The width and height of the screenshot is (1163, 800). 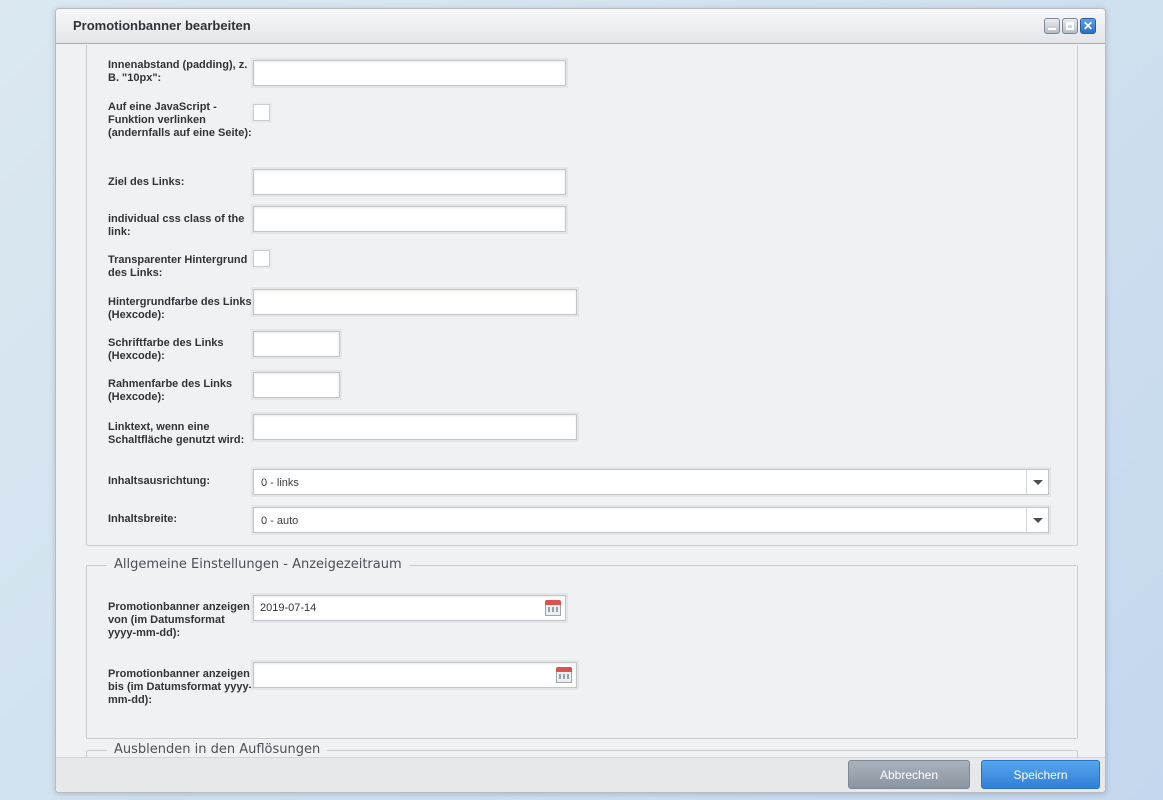 What do you see at coordinates (178, 71) in the screenshot?
I see `padding-label: Innenabstand (padding), z. B. "10px":` at bounding box center [178, 71].